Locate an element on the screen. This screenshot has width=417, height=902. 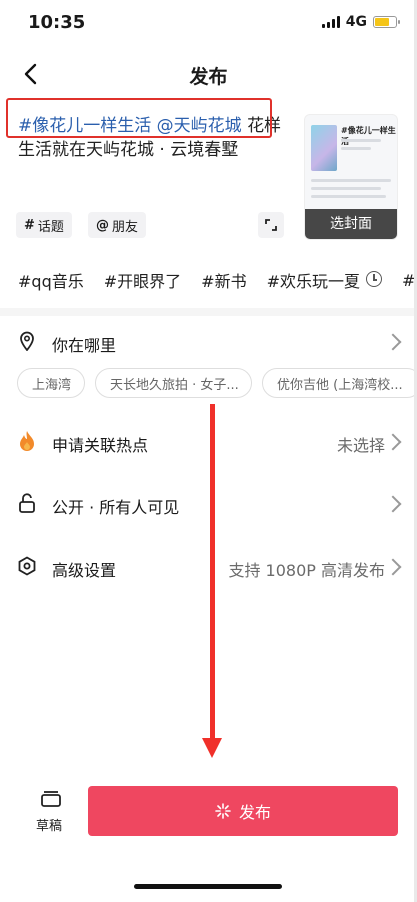
expand-icon is located at coordinates (271, 225).